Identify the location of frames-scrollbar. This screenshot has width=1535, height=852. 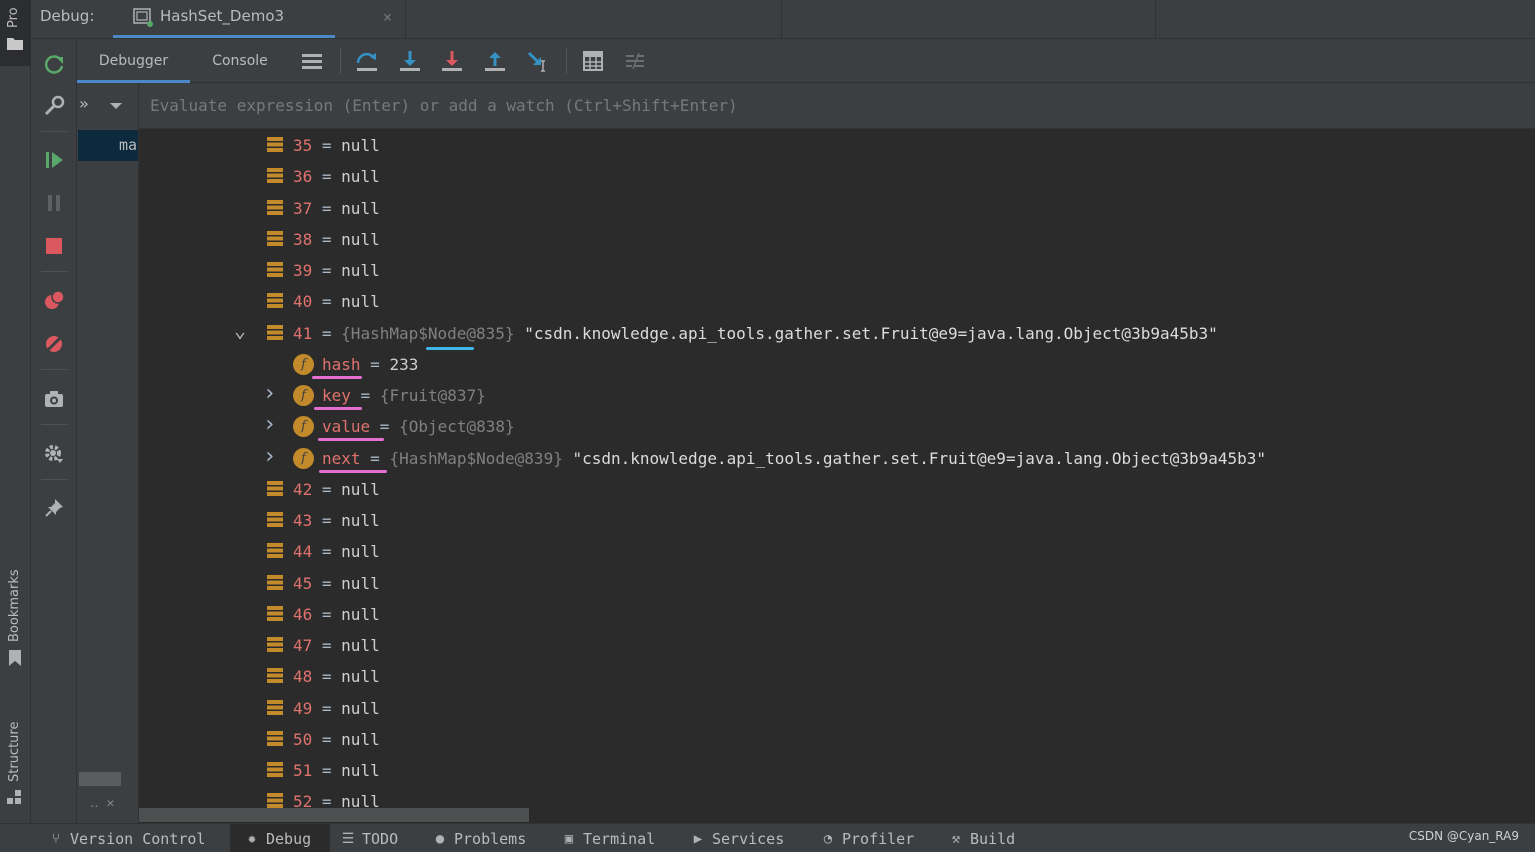
(100, 779).